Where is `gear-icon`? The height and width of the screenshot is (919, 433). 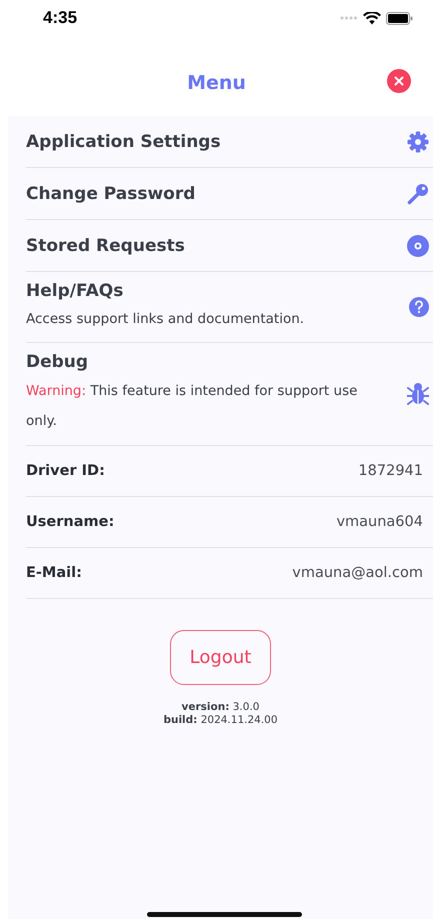
gear-icon is located at coordinates (418, 141).